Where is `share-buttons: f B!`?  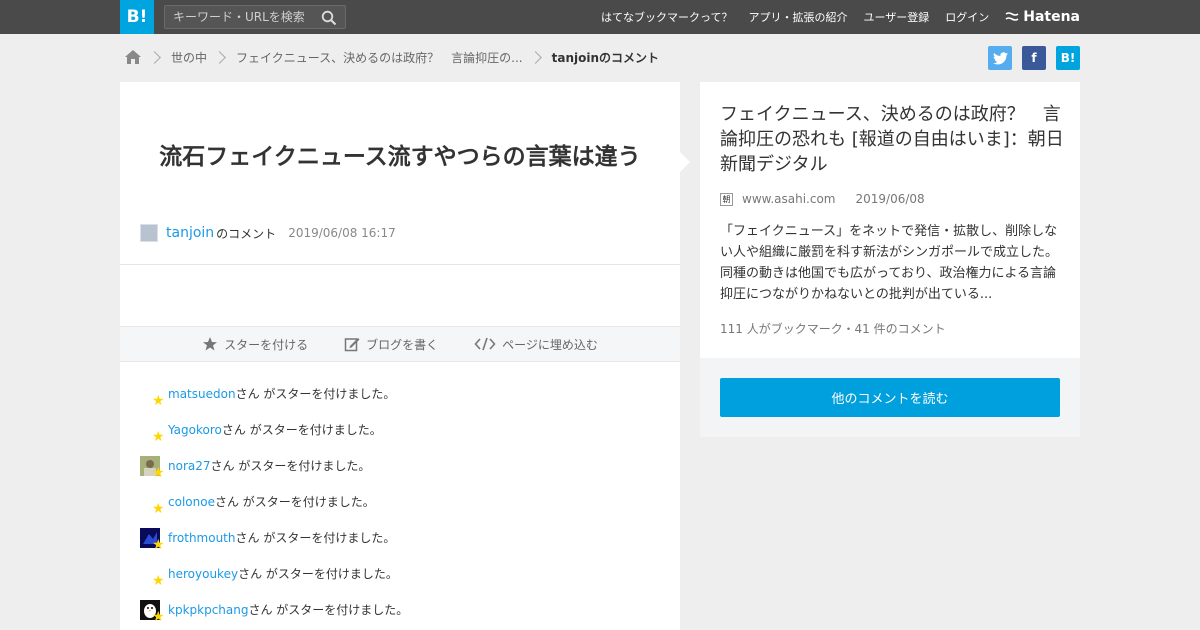
share-buttons: f B! is located at coordinates (1034, 58).